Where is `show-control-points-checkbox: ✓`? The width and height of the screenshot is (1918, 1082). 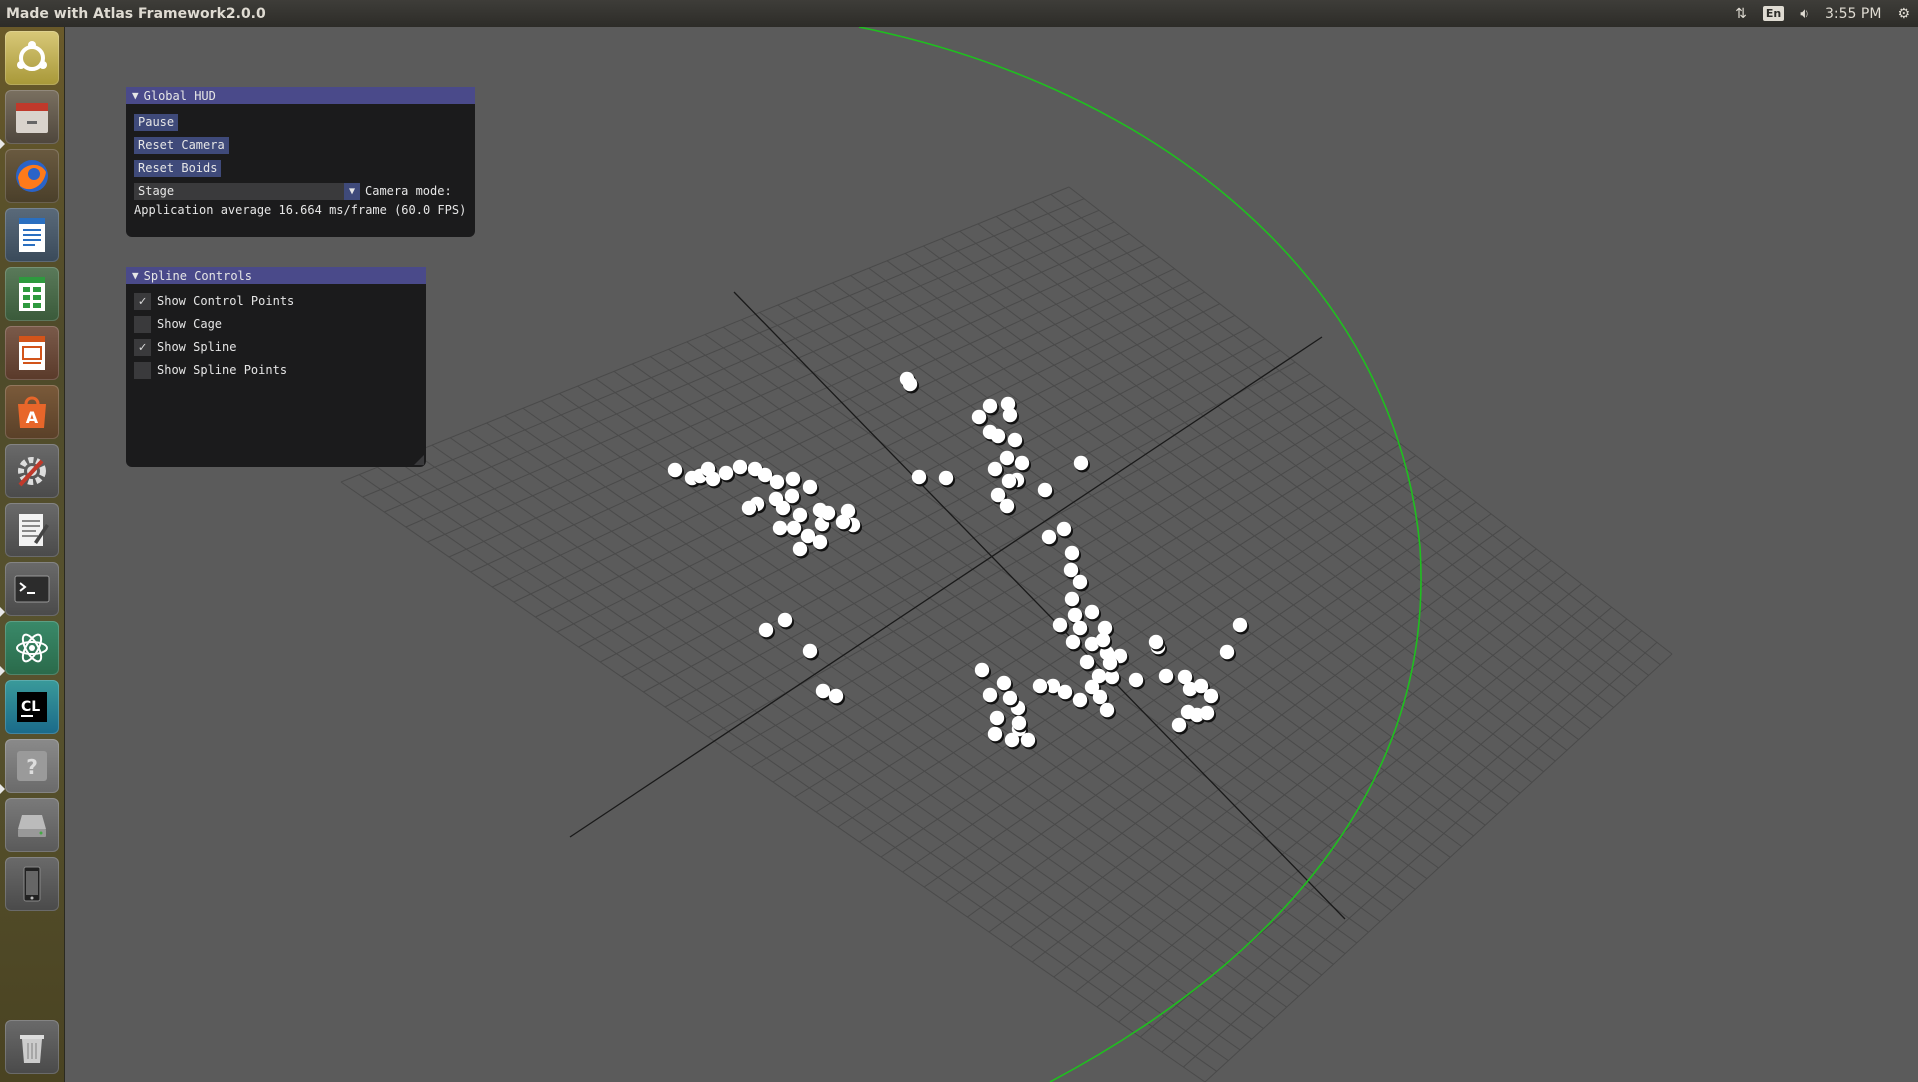
show-control-points-checkbox: ✓ is located at coordinates (142, 301).